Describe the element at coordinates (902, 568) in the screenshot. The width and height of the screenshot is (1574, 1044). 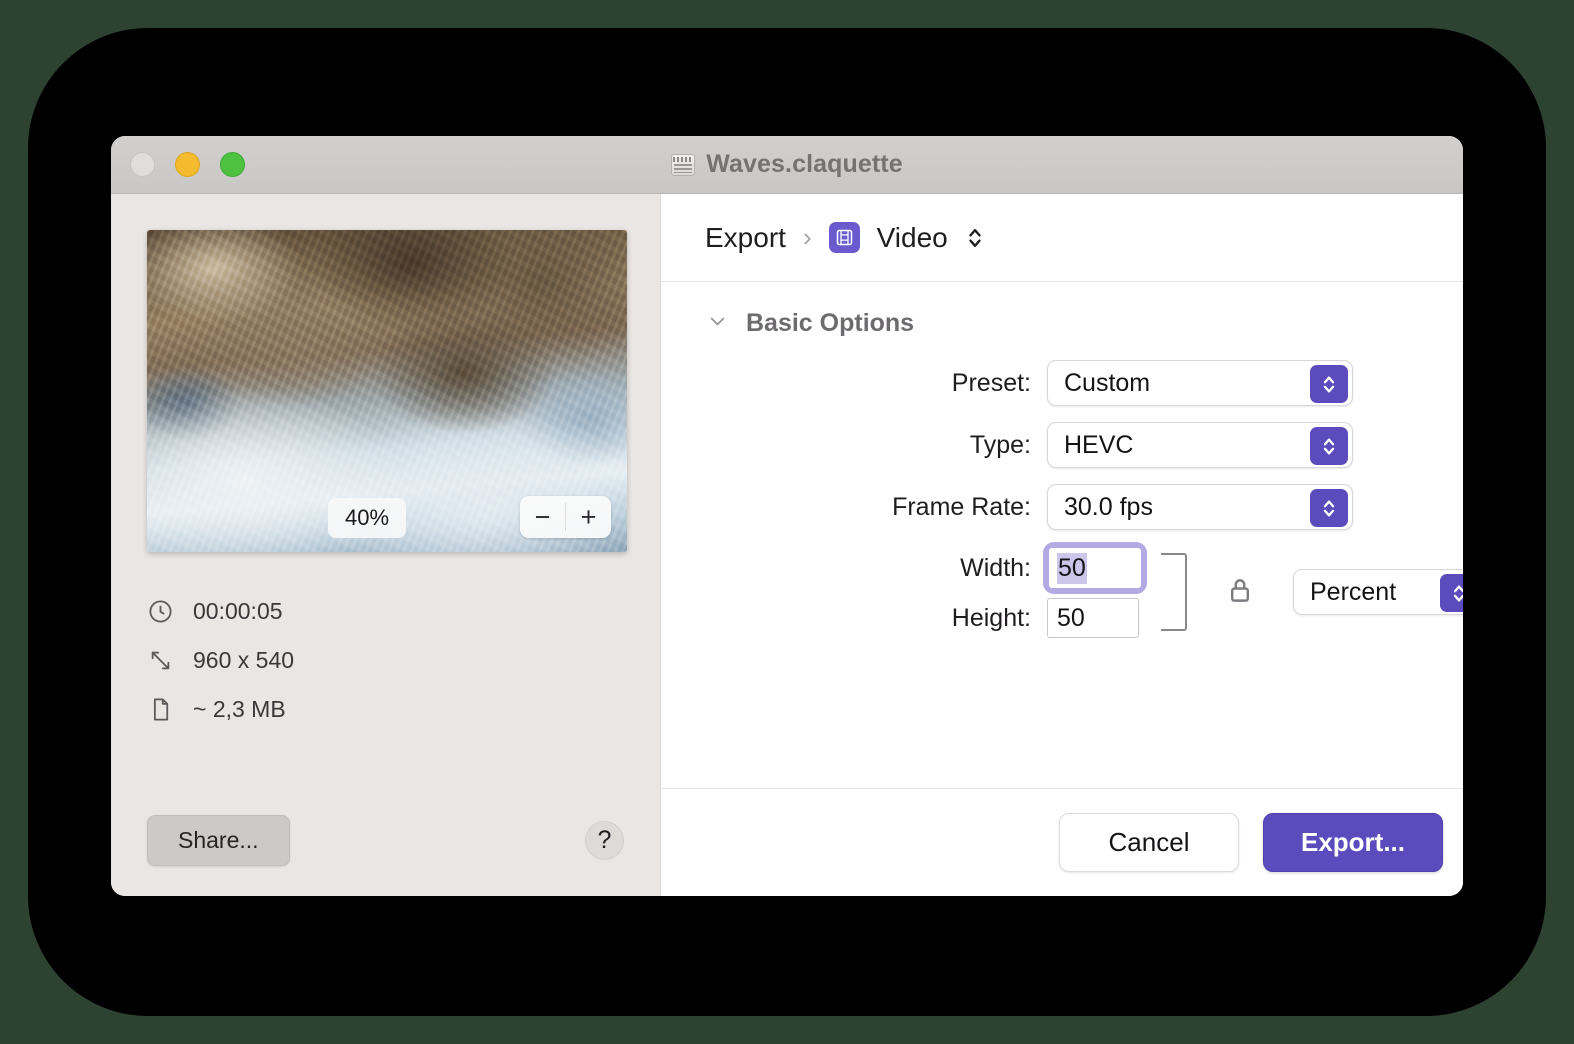
I see `field-row-width: Width: 50` at that location.